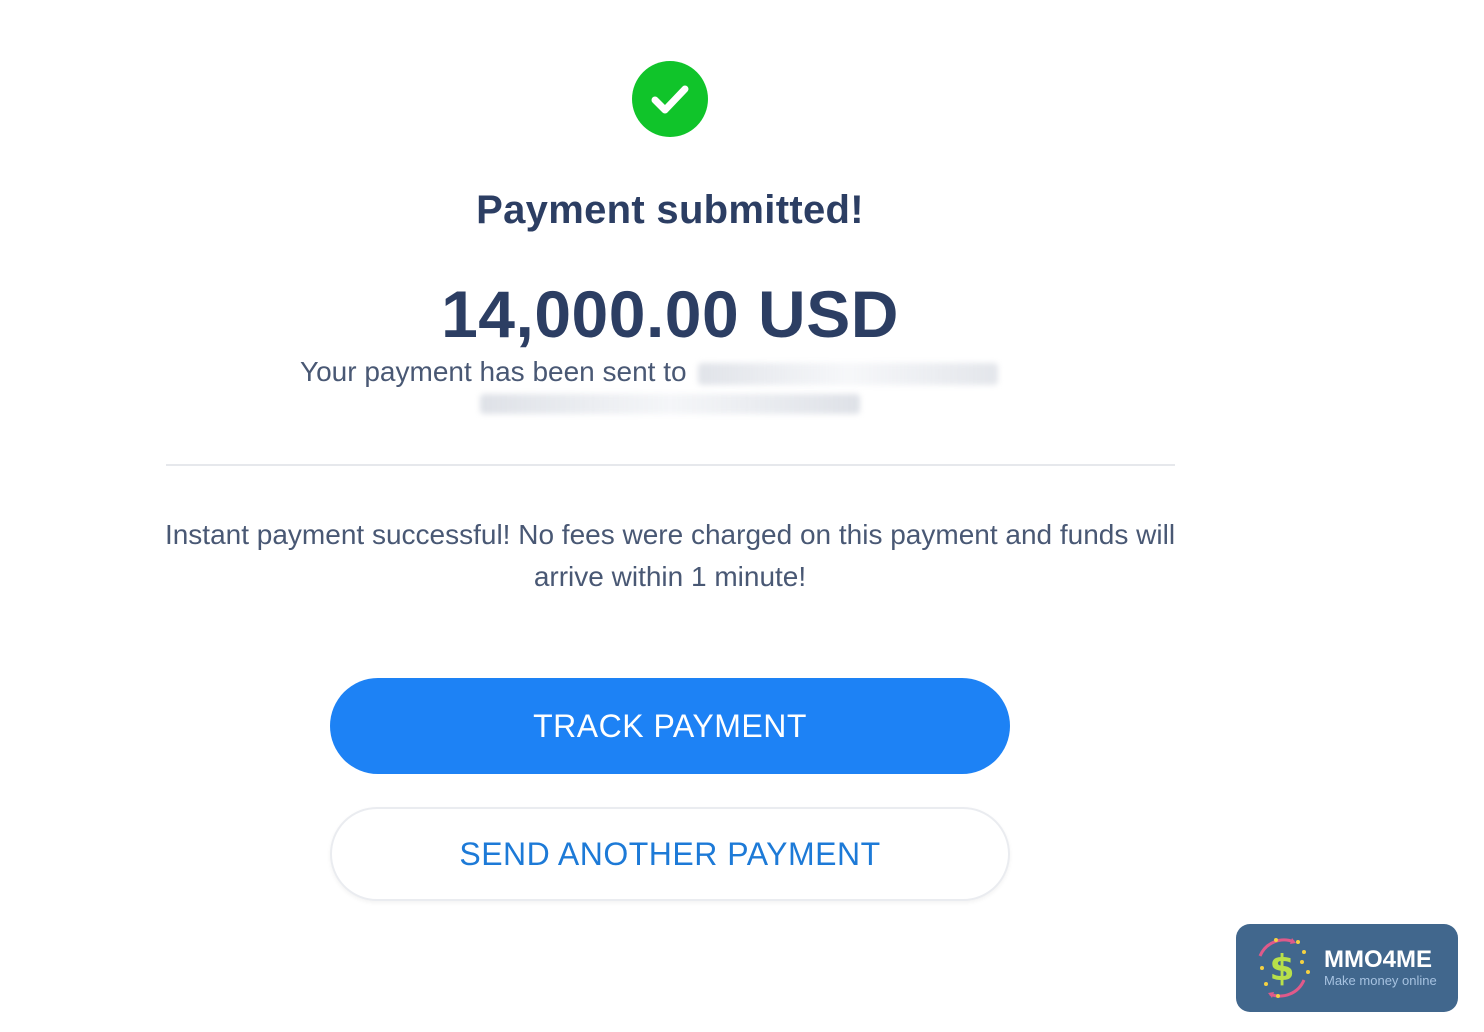 The width and height of the screenshot is (1484, 1032). Describe the element at coordinates (1378, 959) in the screenshot. I see `watermark-brand: MMO4ME` at that location.